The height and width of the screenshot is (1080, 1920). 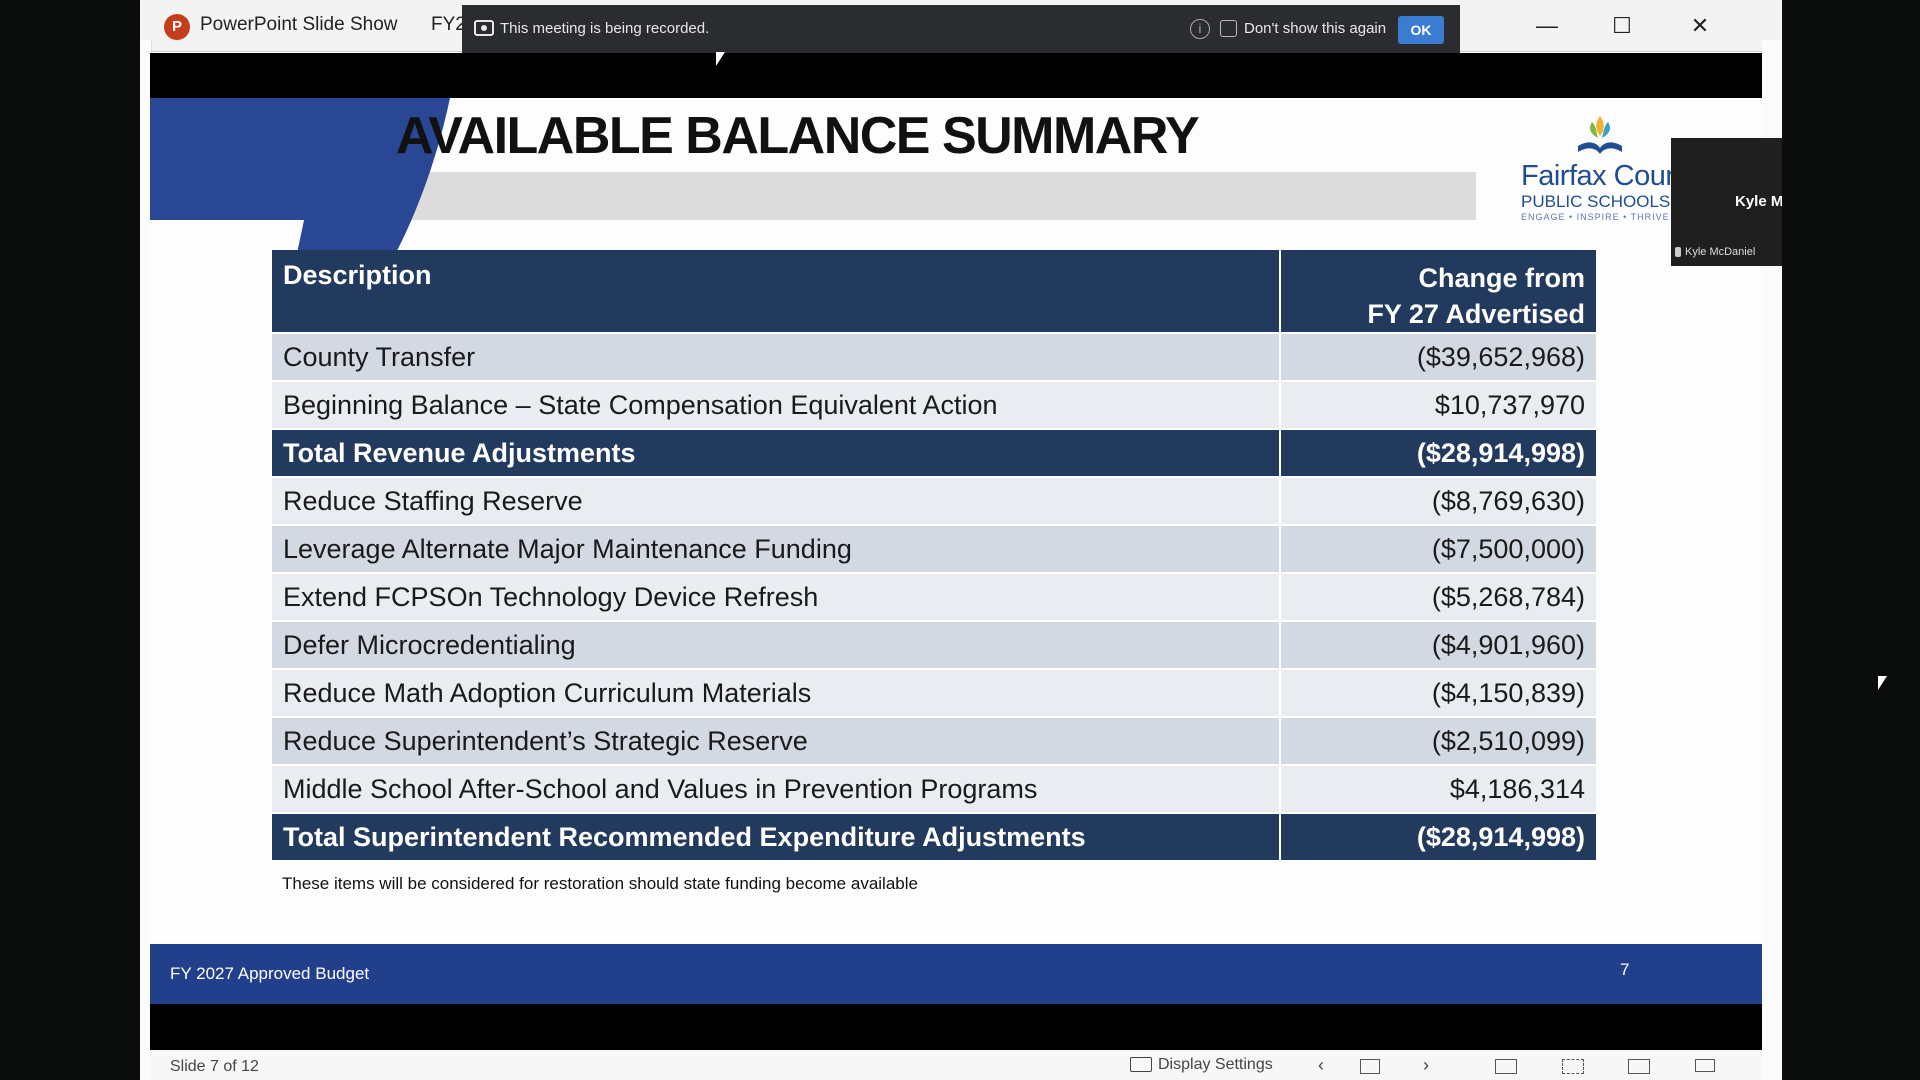 What do you see at coordinates (1596, 201) in the screenshot?
I see `logo-subtitle: PUBLIC SCHOOLS` at bounding box center [1596, 201].